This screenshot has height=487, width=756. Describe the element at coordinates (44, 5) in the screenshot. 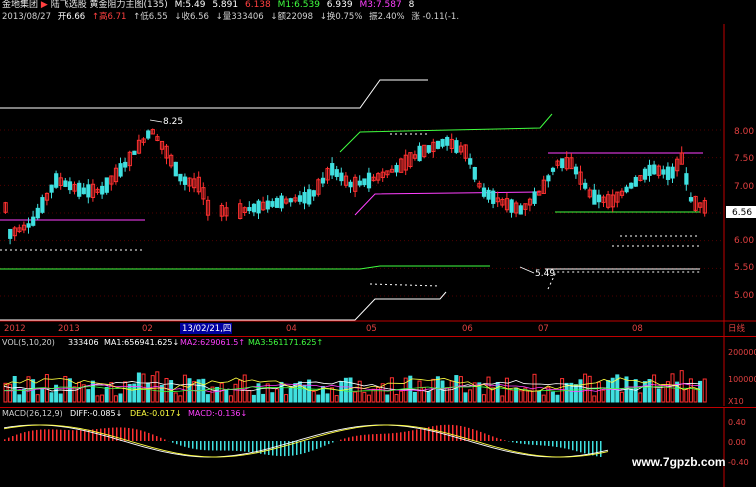

I see `triangle-right-icon: ▶` at that location.